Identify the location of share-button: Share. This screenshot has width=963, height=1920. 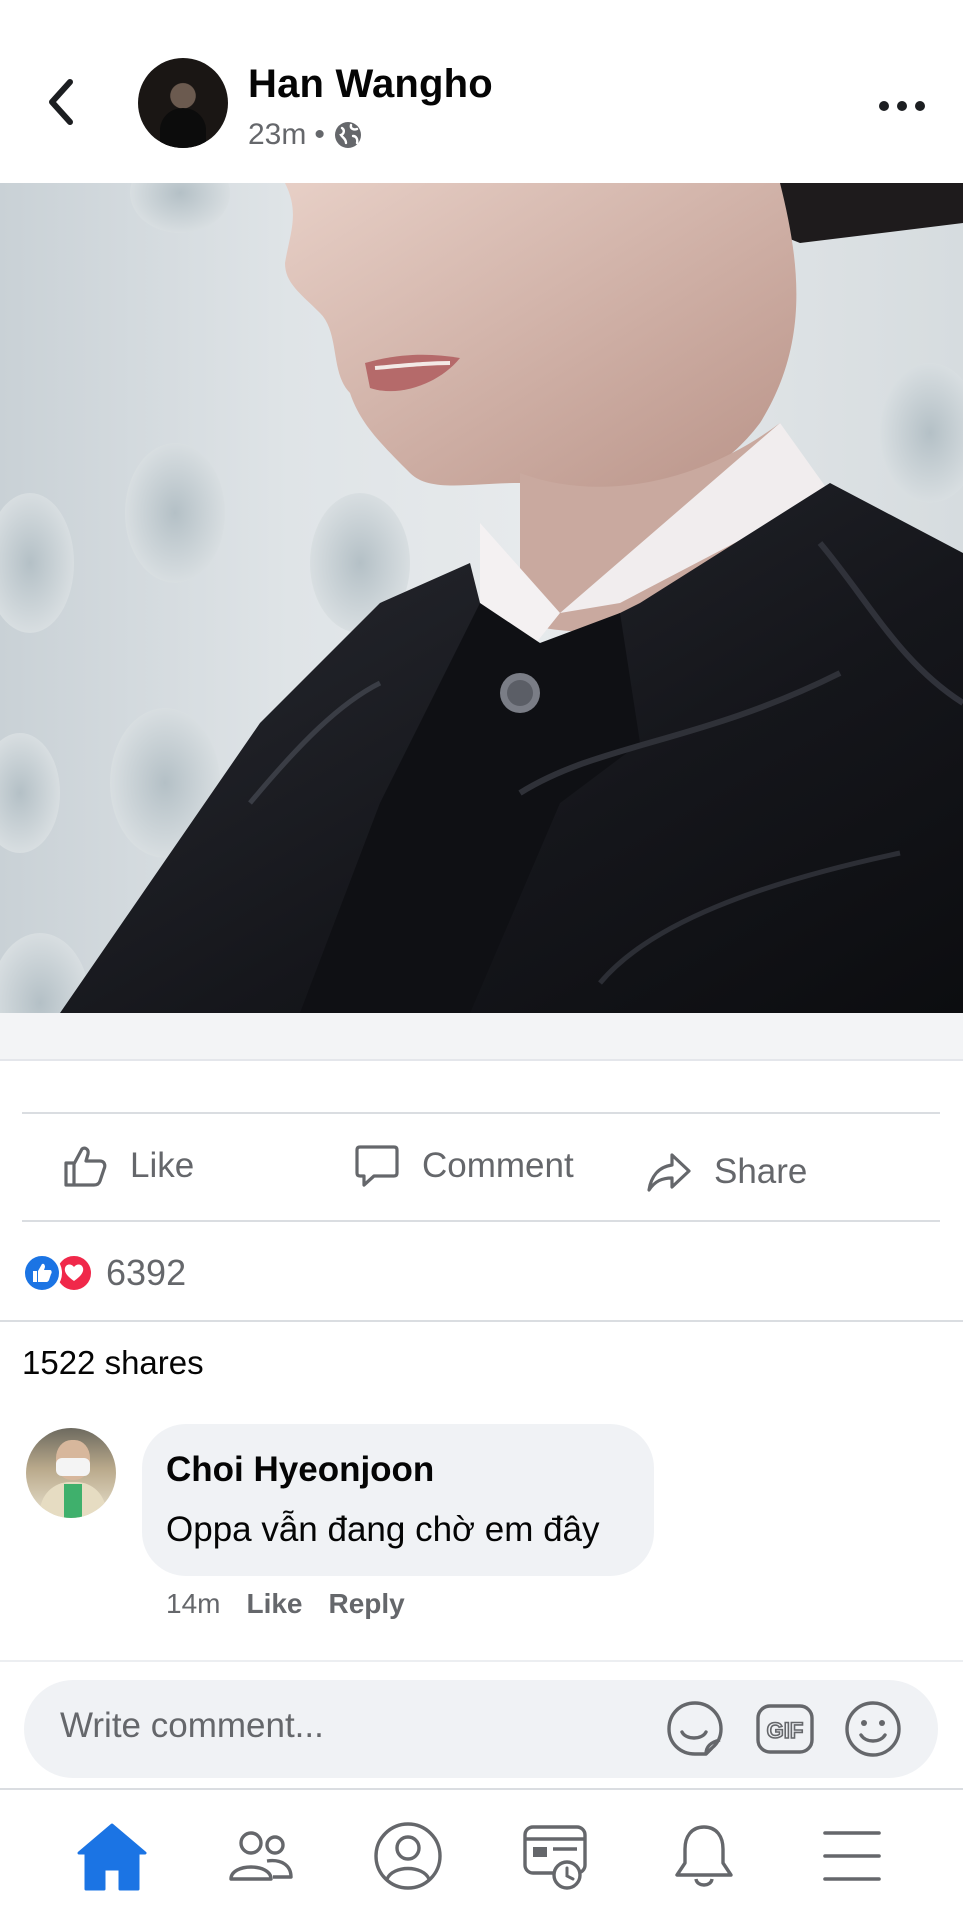
(726, 1172).